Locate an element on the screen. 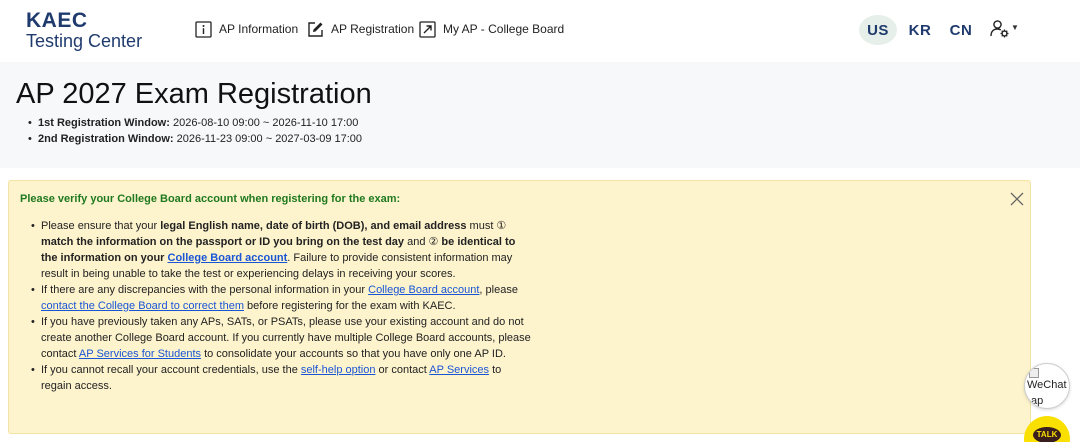 The image size is (1080, 442). user-settings-icon is located at coordinates (999, 29).